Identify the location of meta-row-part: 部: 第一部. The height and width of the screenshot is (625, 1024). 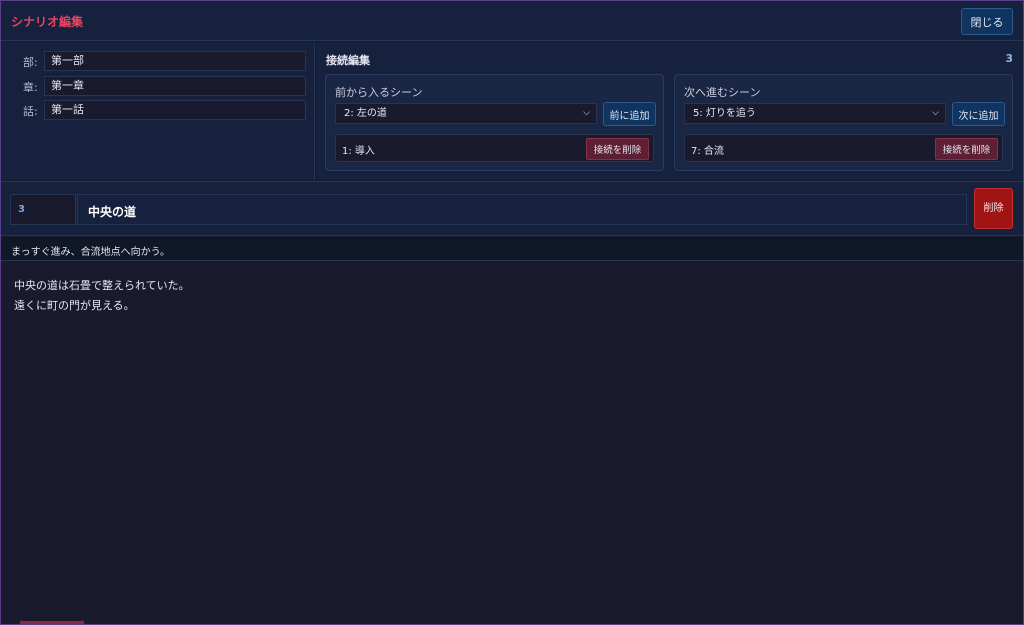
(158, 61).